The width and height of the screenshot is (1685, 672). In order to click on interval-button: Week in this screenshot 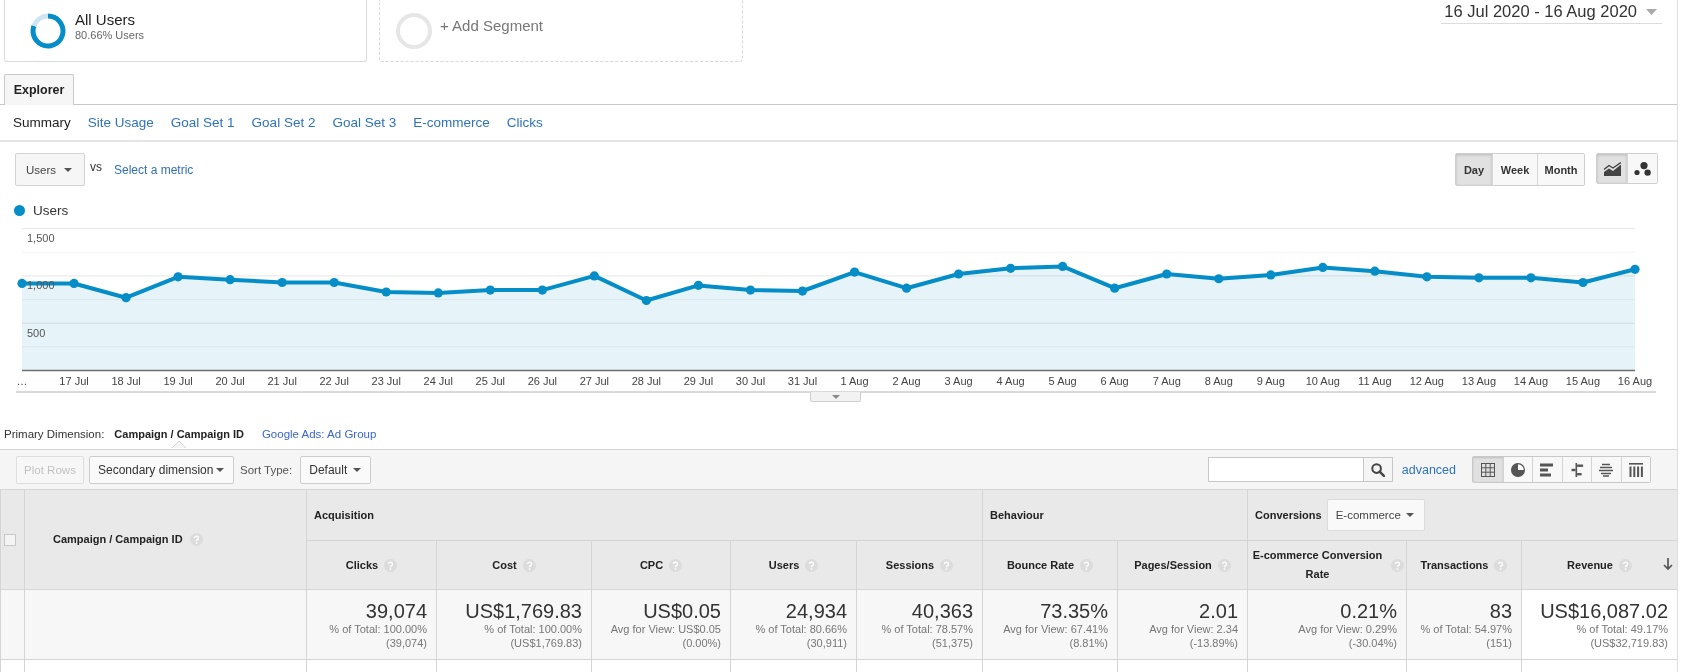, I will do `click(1514, 169)`.